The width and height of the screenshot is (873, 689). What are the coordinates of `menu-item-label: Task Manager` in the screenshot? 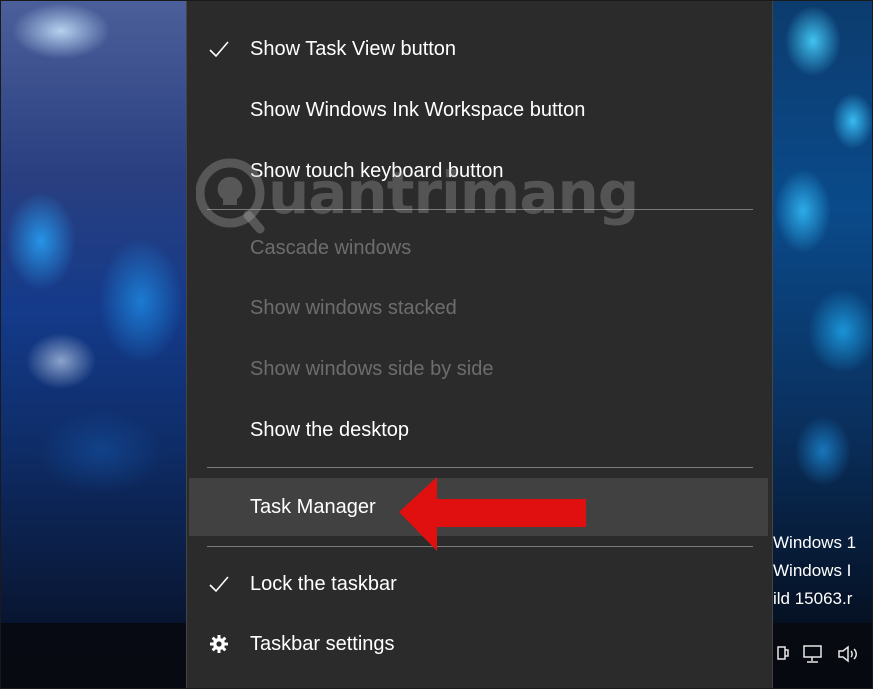 It's located at (313, 506).